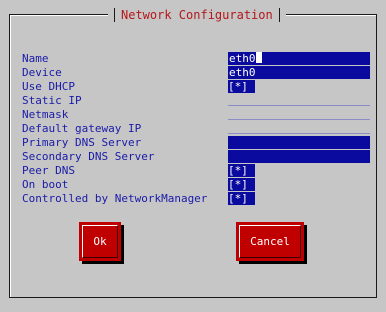 This screenshot has width=386, height=312. Describe the element at coordinates (48, 86) in the screenshot. I see `label-use-dhcp: Use DHCP` at that location.